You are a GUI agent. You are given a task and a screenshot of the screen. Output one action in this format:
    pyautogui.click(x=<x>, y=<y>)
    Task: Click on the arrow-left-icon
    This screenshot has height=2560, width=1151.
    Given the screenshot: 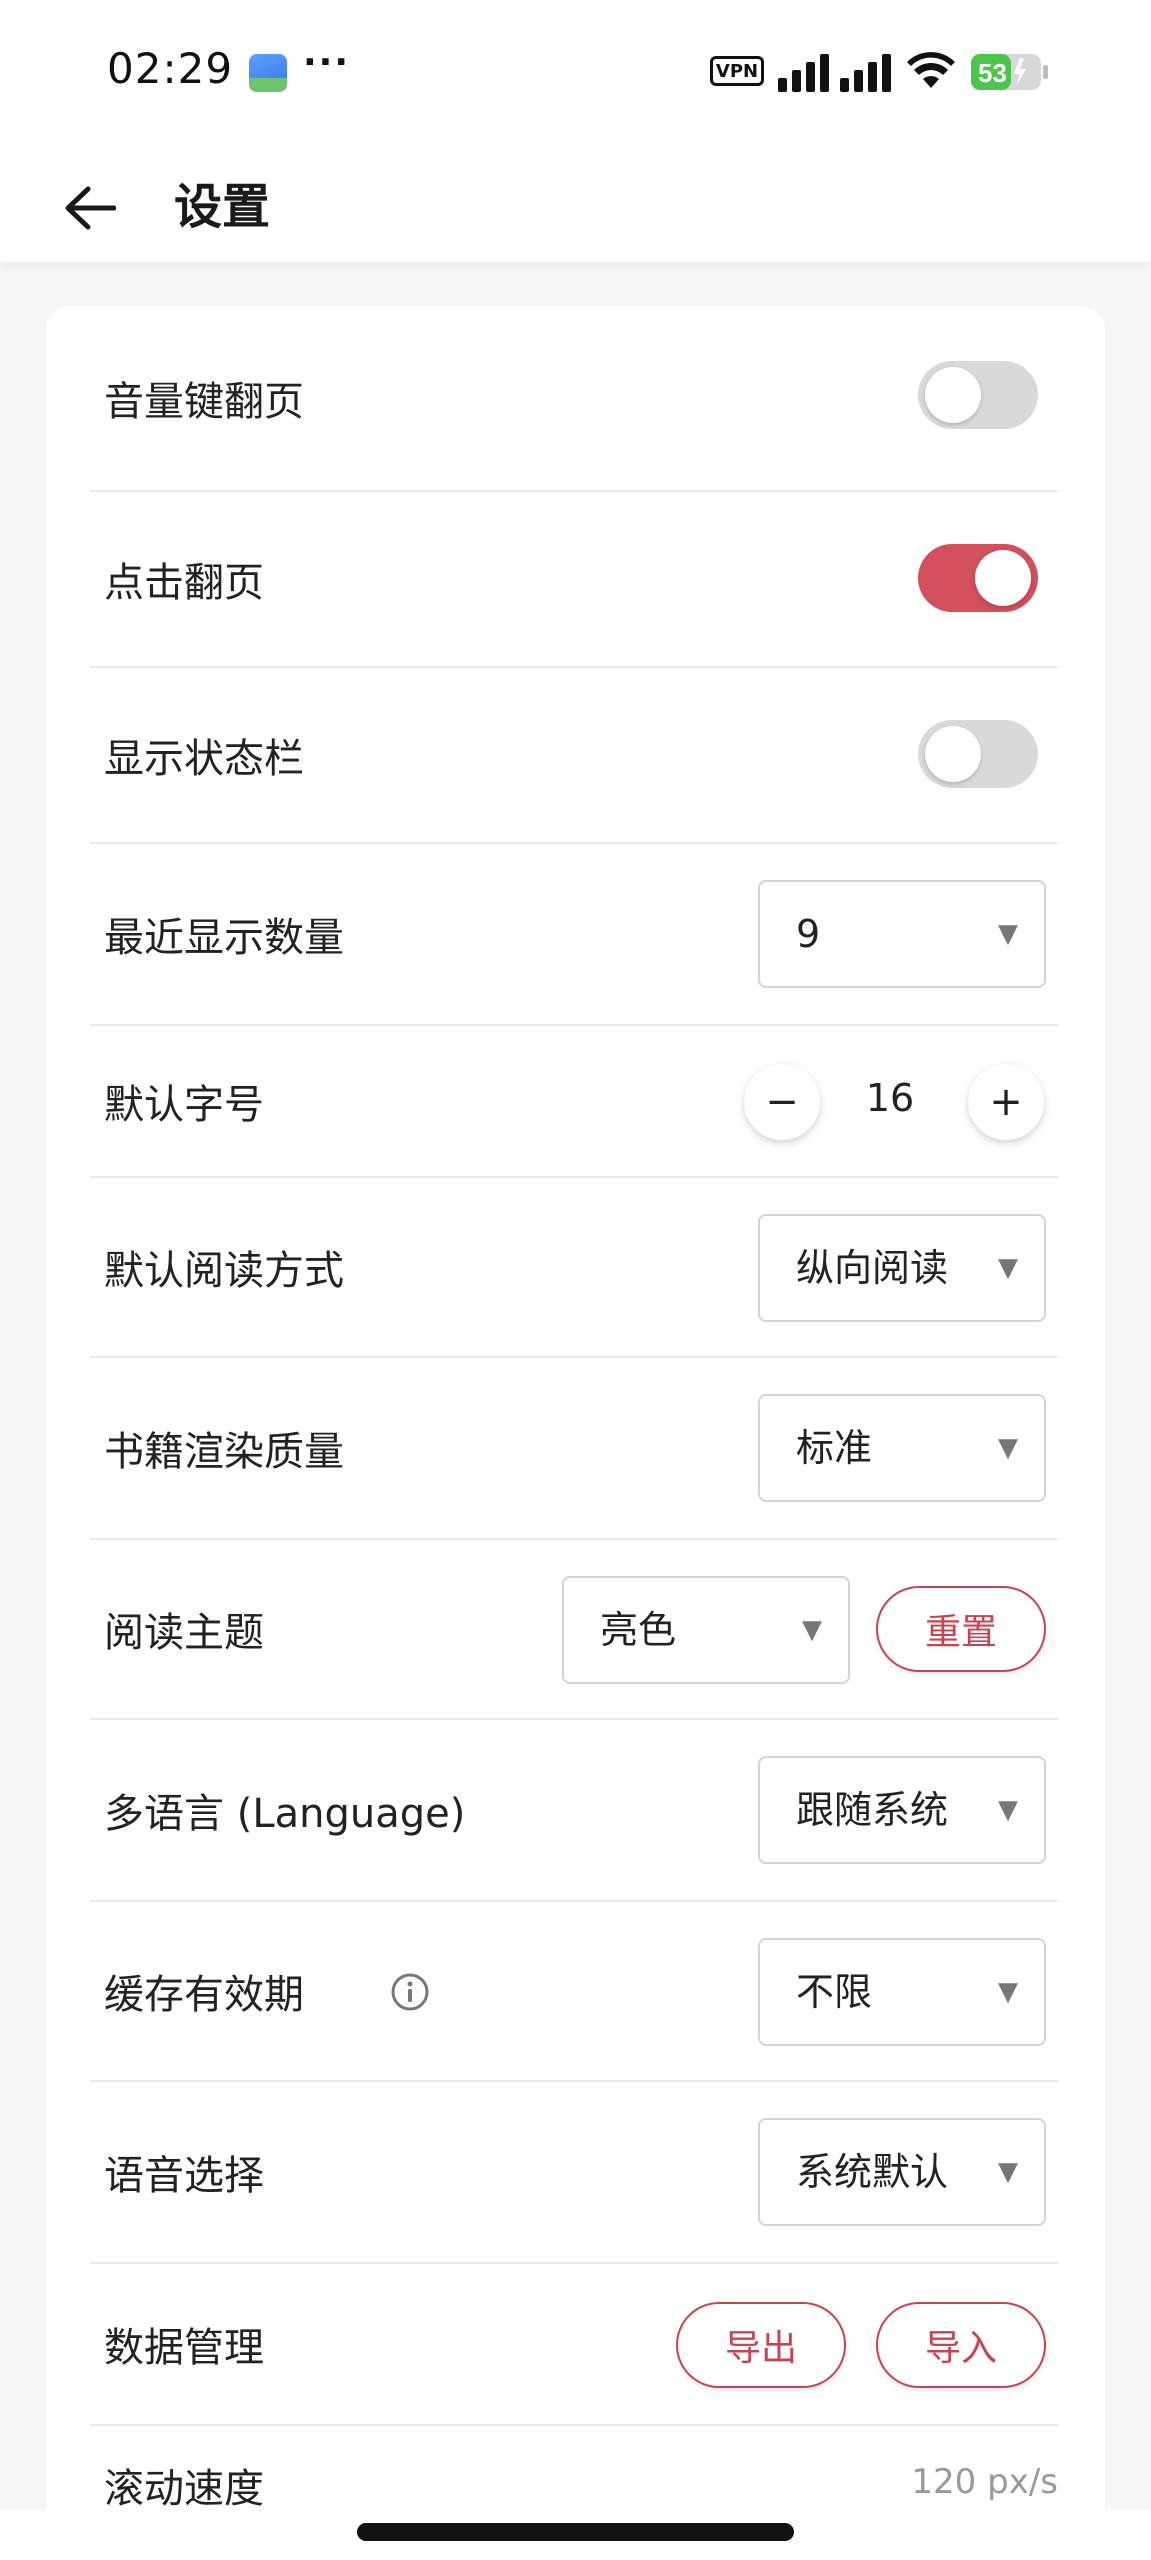 What is the action you would take?
    pyautogui.click(x=90, y=208)
    